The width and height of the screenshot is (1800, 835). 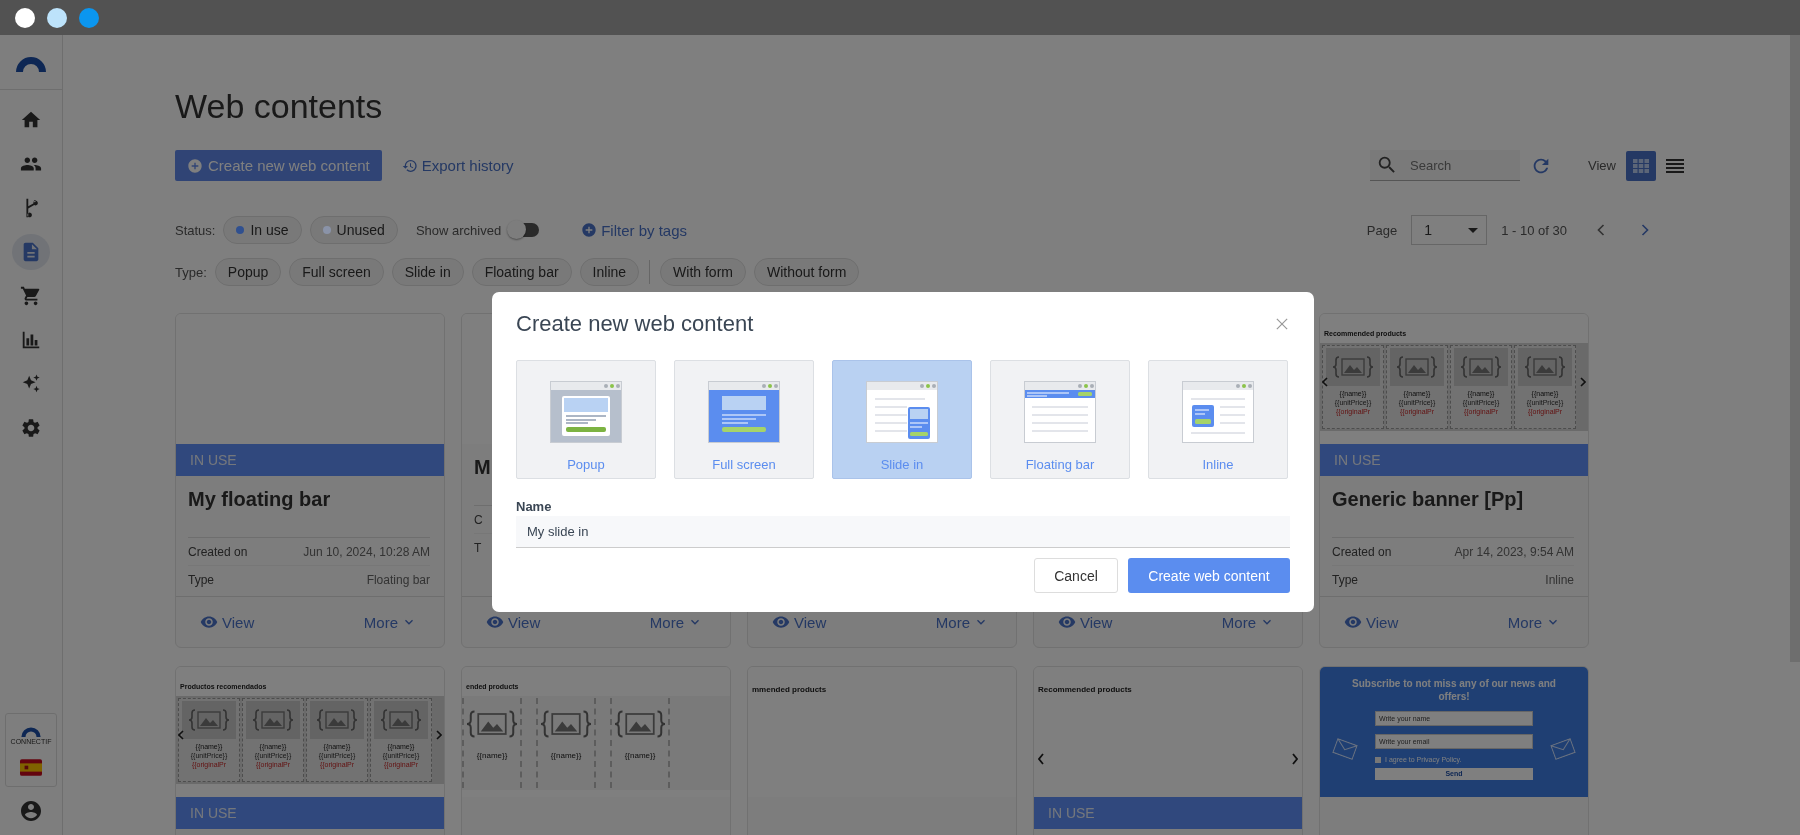 I want to click on layout-option: Full screen, so click(x=744, y=419).